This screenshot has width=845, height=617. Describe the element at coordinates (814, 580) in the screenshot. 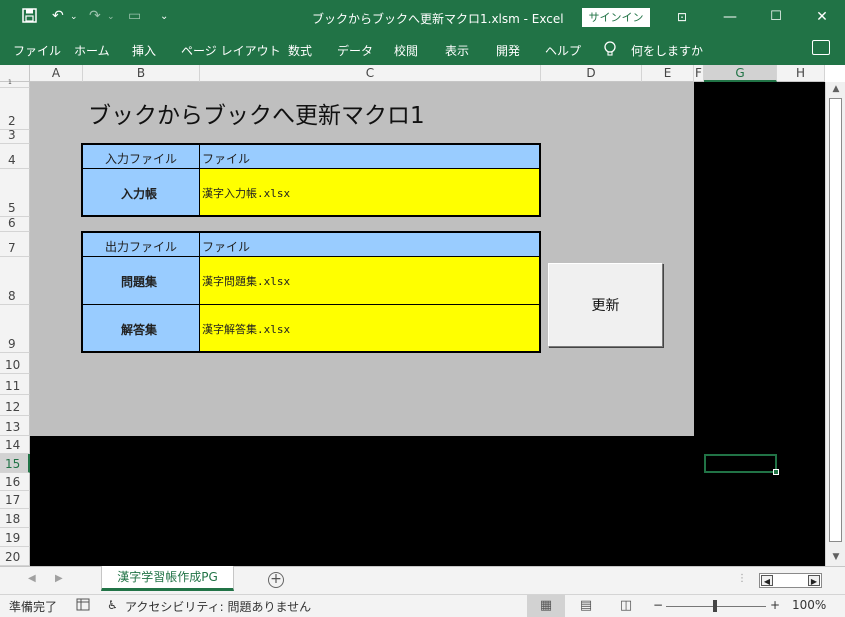

I see `scroll-right-icon: ▶` at that location.